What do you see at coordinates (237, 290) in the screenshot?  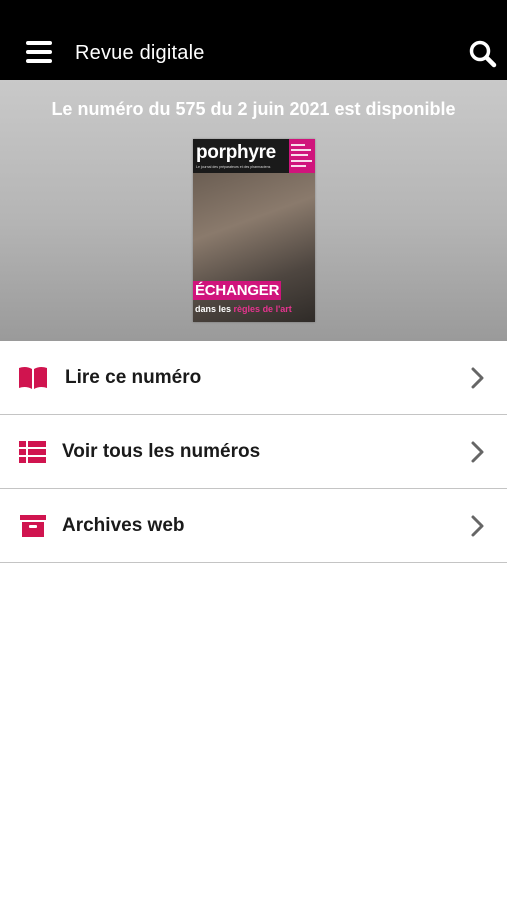 I see `cover-banner: ÉCHANGER` at bounding box center [237, 290].